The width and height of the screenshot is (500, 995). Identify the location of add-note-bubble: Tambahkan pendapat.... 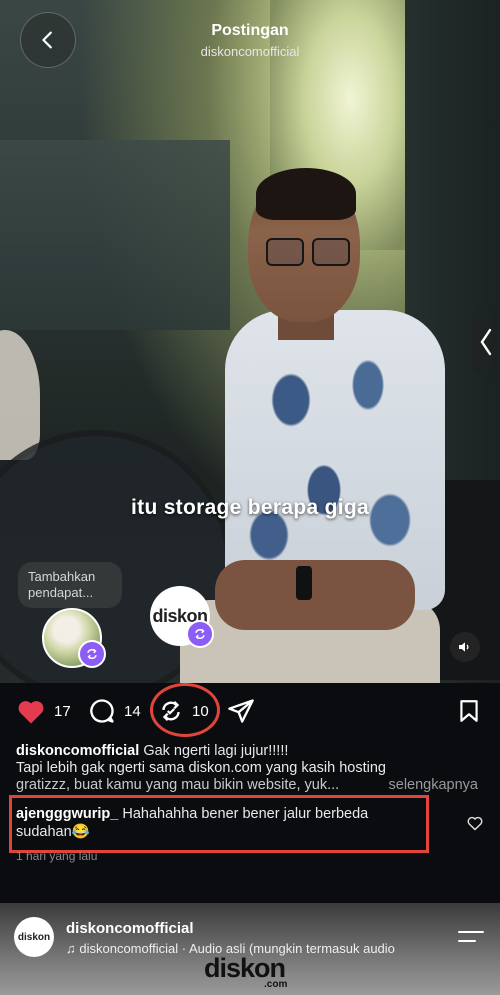
(70, 585).